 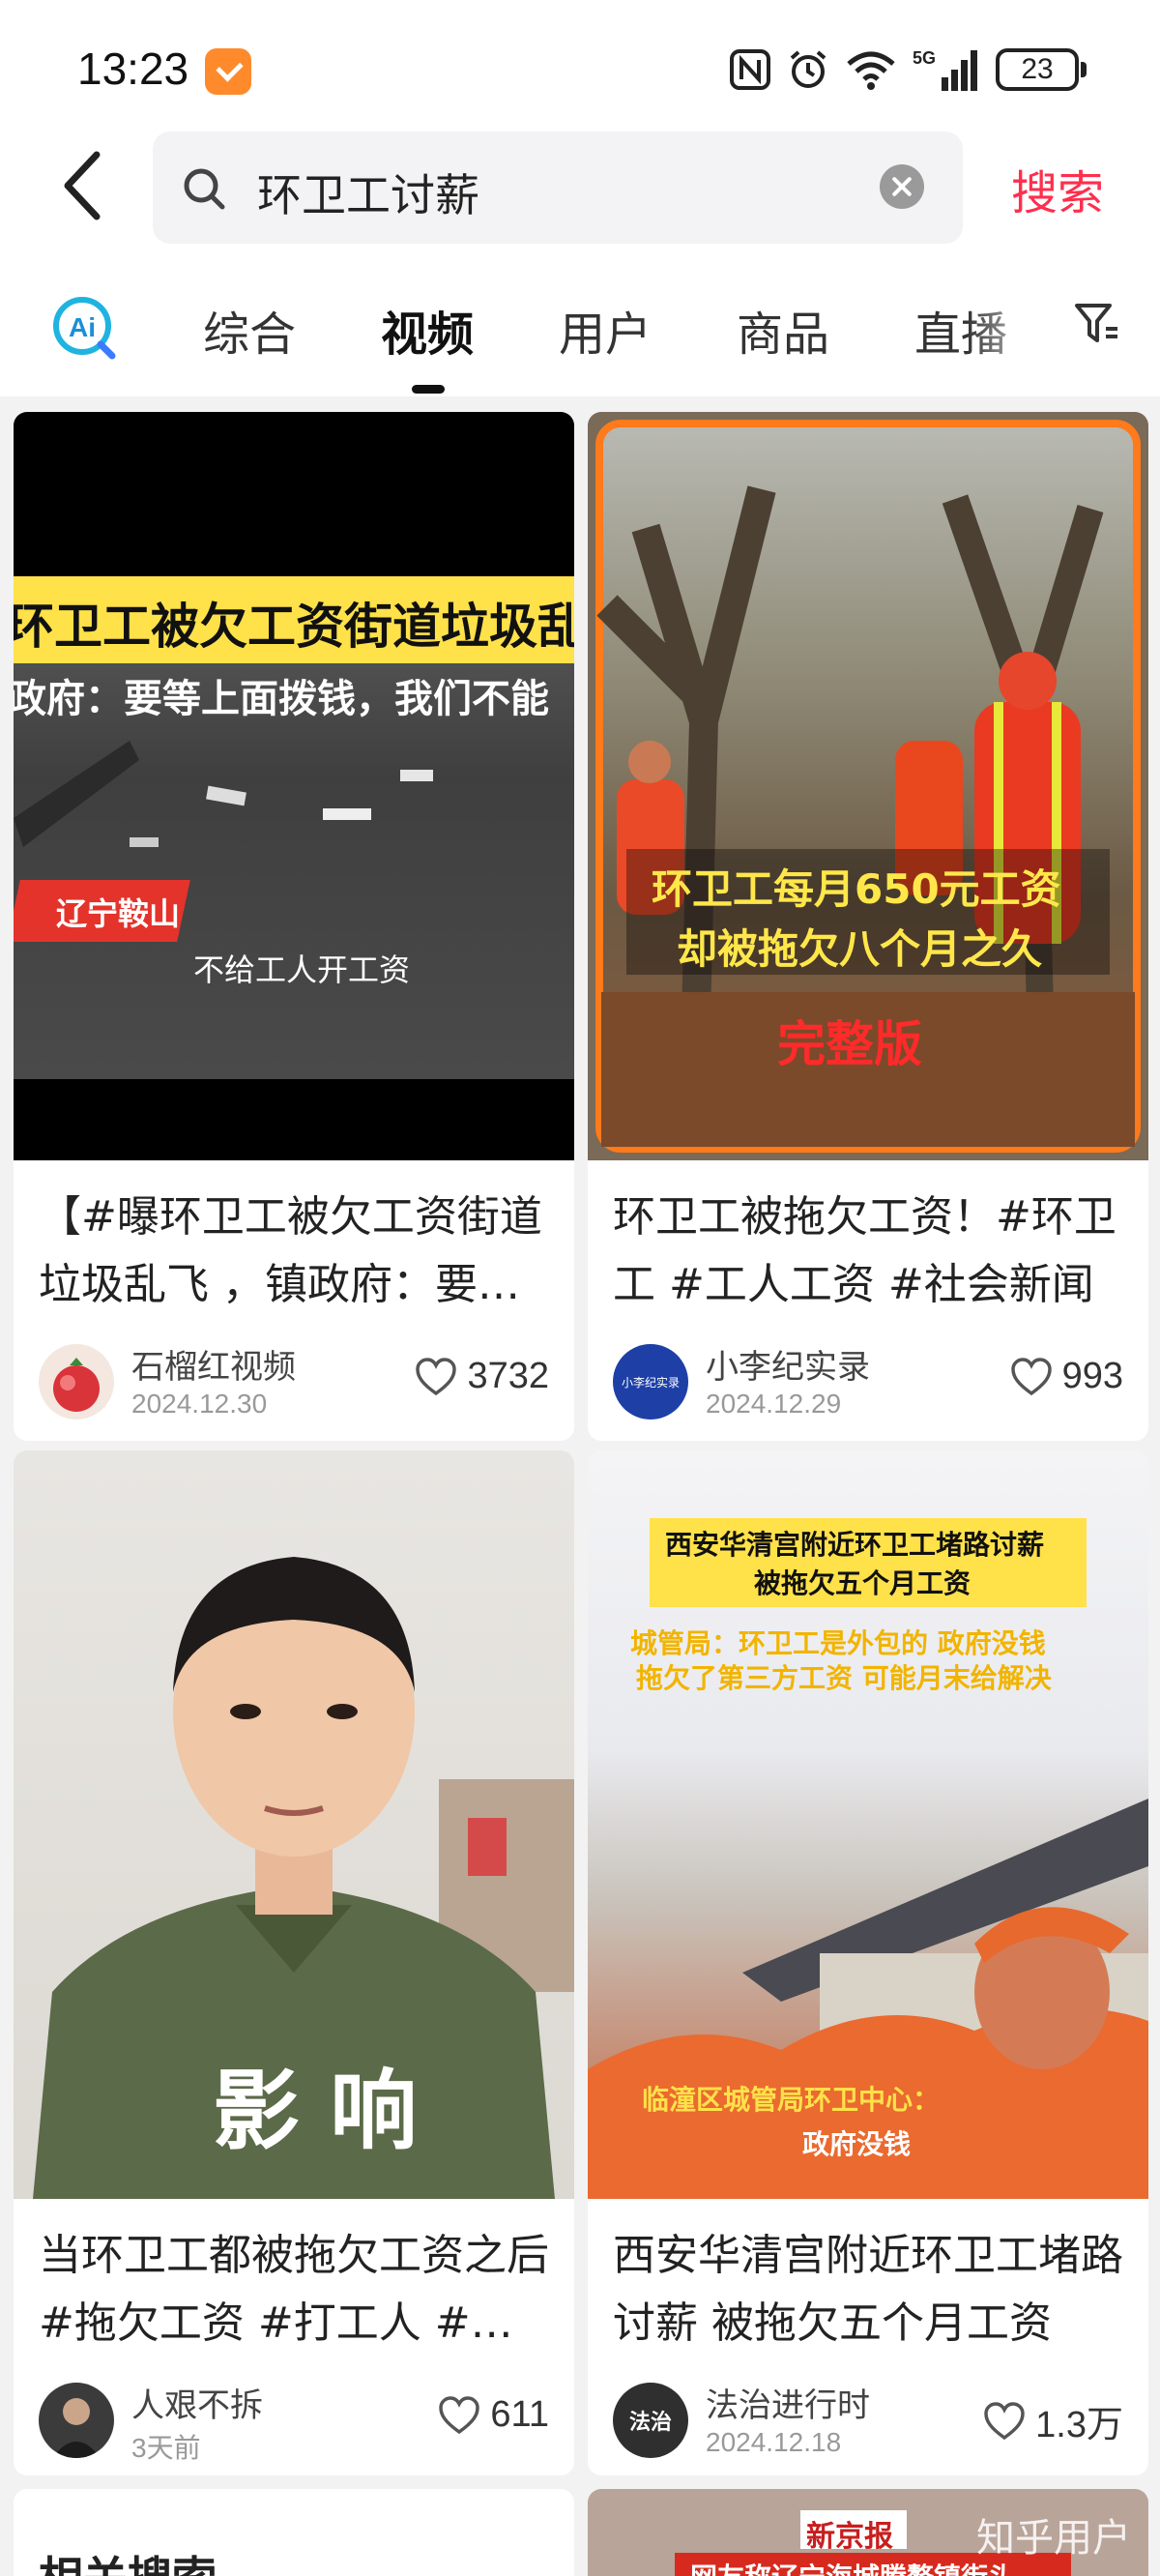 I want to click on author-avatar: 法治, so click(x=651, y=2420).